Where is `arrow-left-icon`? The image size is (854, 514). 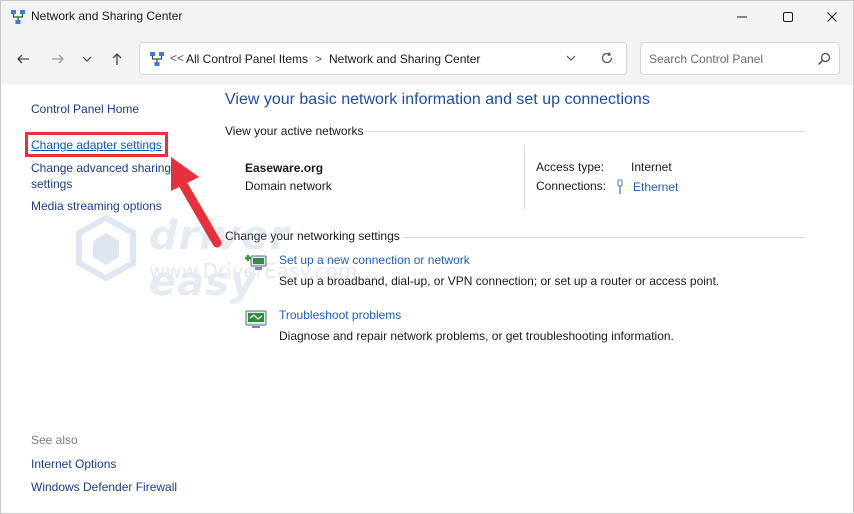
arrow-left-icon is located at coordinates (23, 59).